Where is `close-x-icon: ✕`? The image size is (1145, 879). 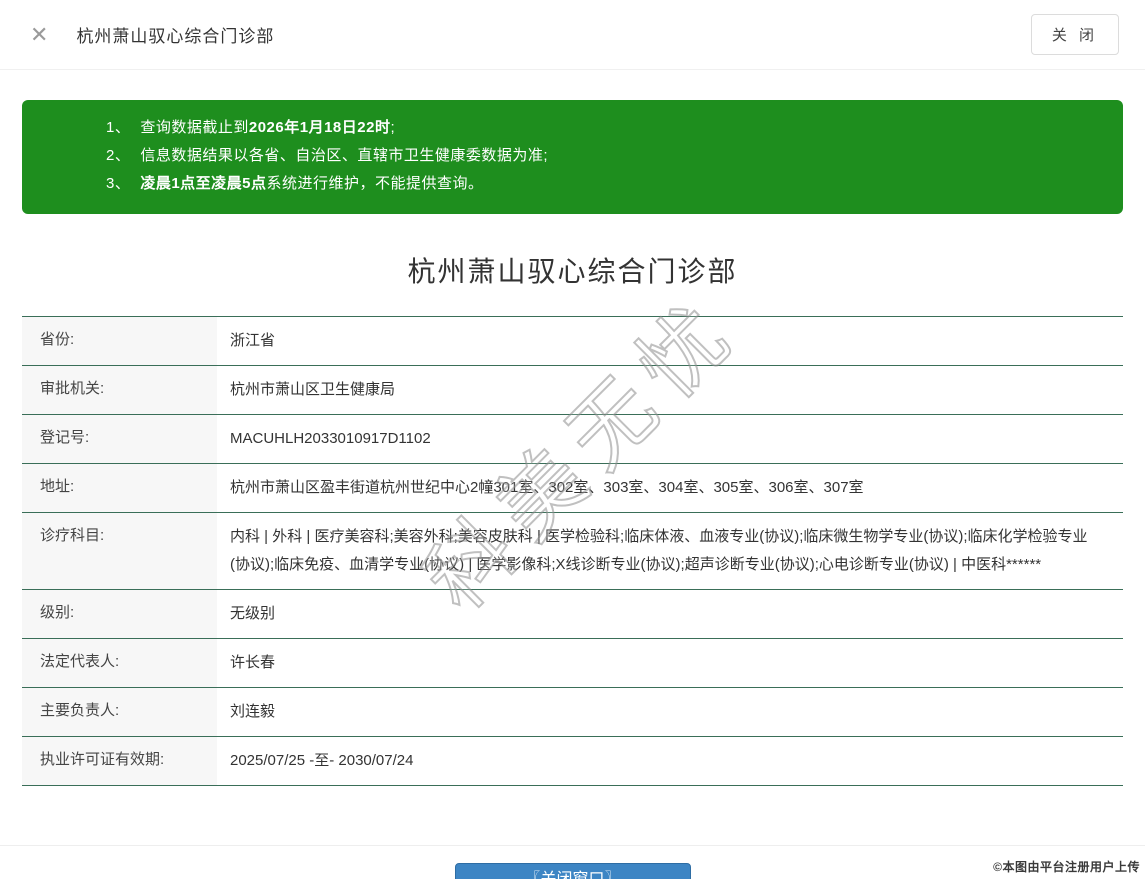 close-x-icon: ✕ is located at coordinates (39, 34).